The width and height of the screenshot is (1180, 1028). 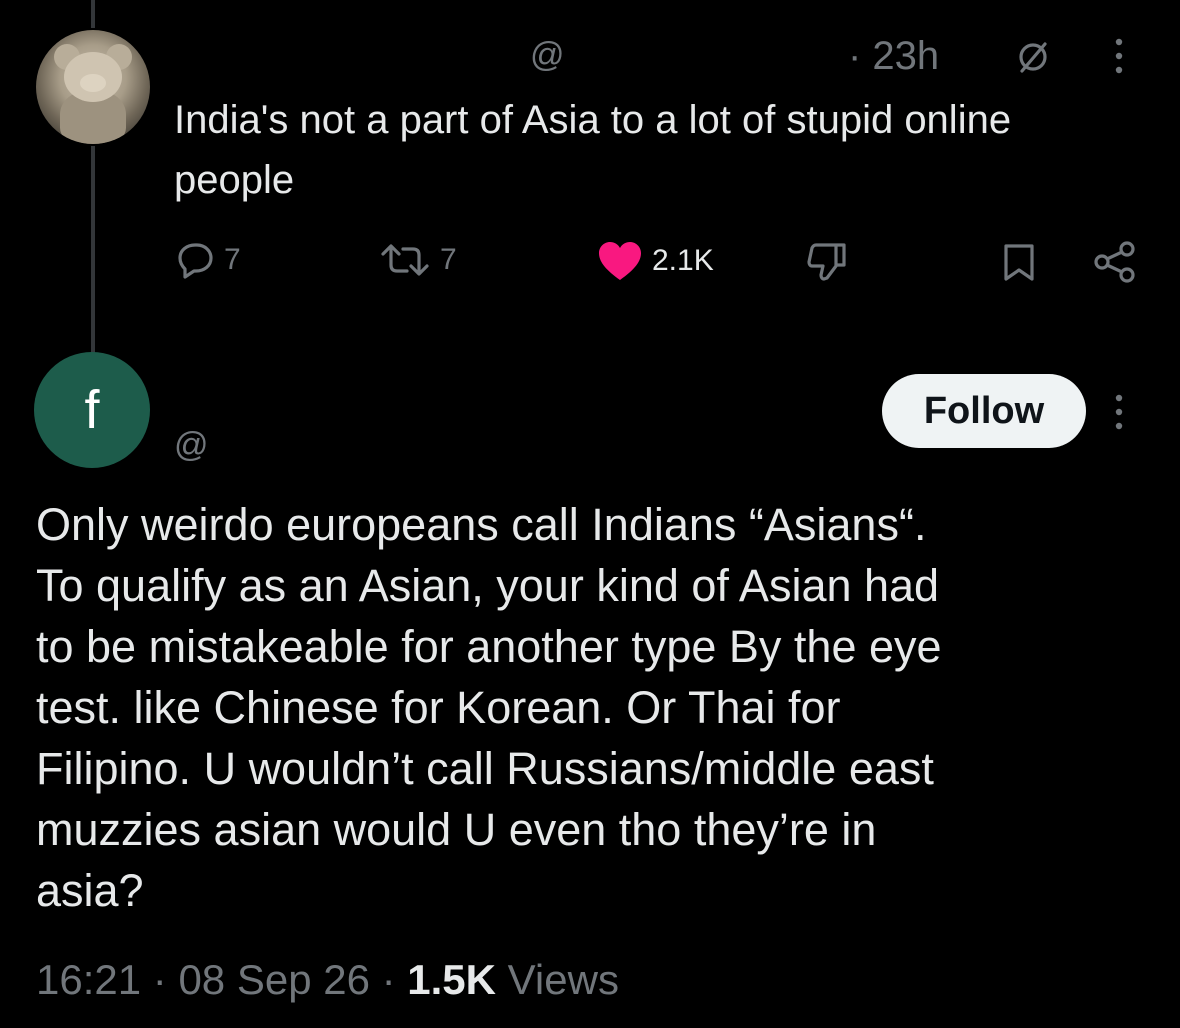 What do you see at coordinates (893, 56) in the screenshot?
I see `post-time: · 23h` at bounding box center [893, 56].